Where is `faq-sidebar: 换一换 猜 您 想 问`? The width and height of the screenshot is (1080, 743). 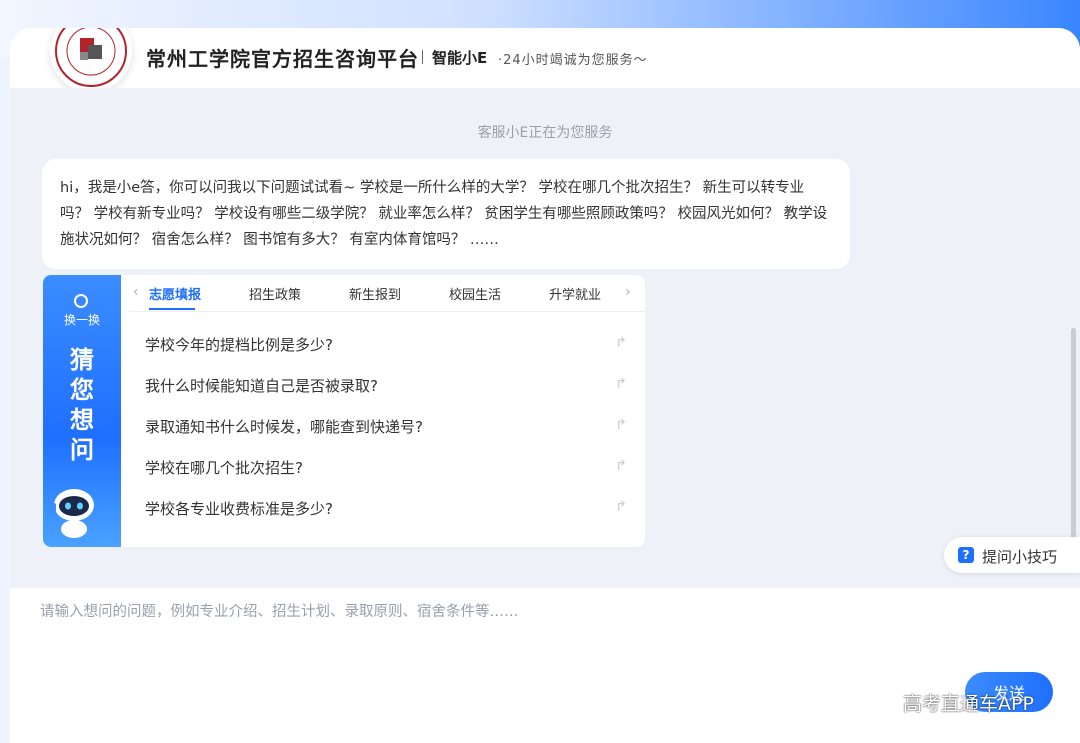
faq-sidebar: 换一换 猜 您 想 问 is located at coordinates (82, 411).